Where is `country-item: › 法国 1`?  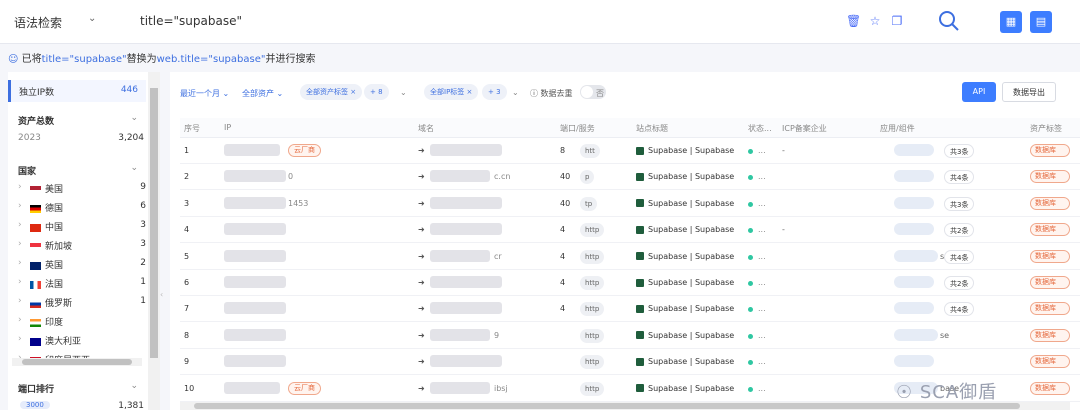 country-item: › 法国 1 is located at coordinates (77, 284).